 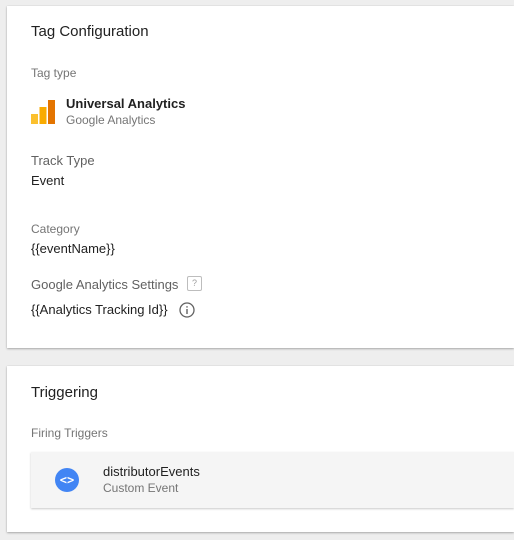 What do you see at coordinates (272, 480) in the screenshot?
I see `trigger-row: <> distributorEvents Custom Event` at bounding box center [272, 480].